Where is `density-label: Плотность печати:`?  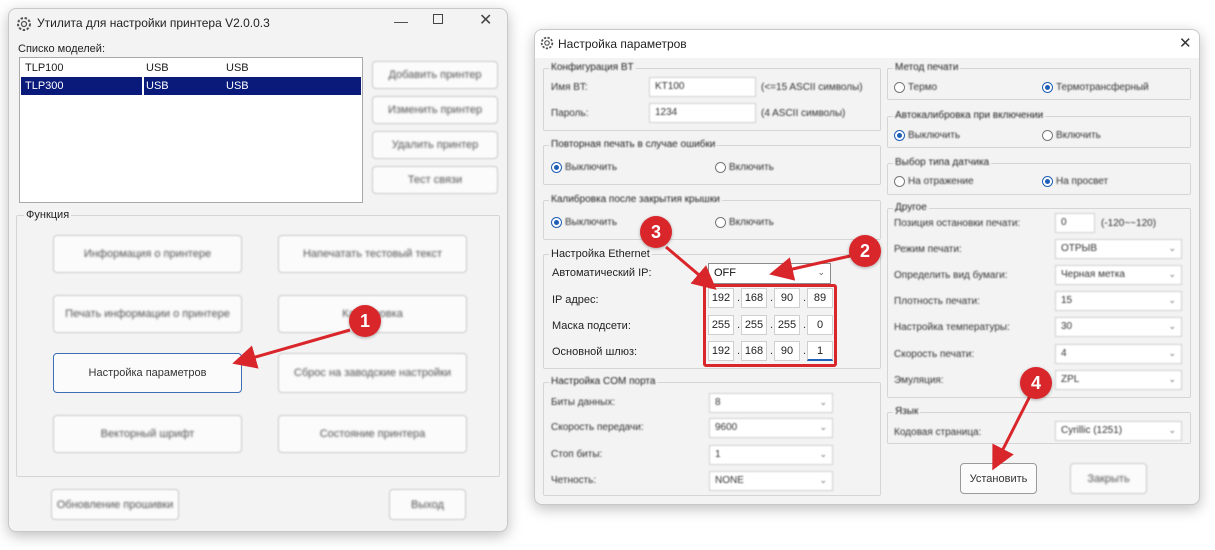
density-label: Плотность печати: is located at coordinates (937, 301).